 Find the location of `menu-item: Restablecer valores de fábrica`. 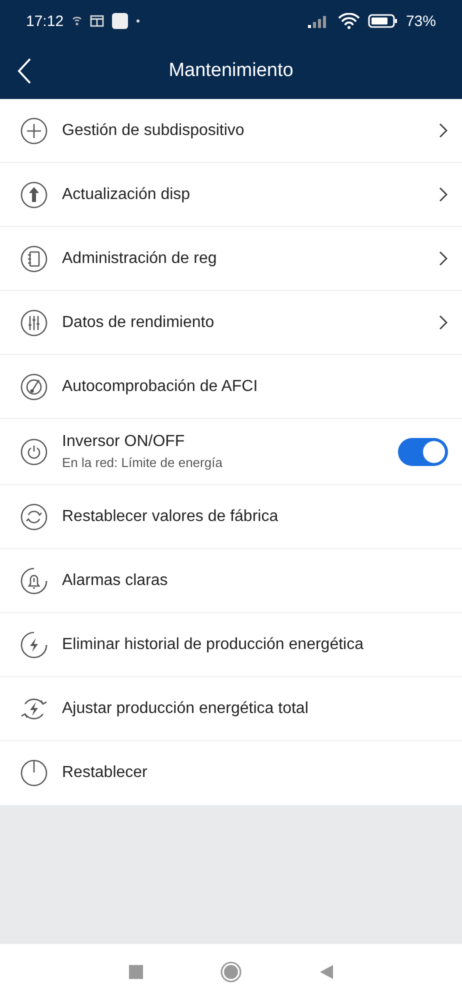

menu-item: Restablecer valores de fábrica is located at coordinates (231, 517).